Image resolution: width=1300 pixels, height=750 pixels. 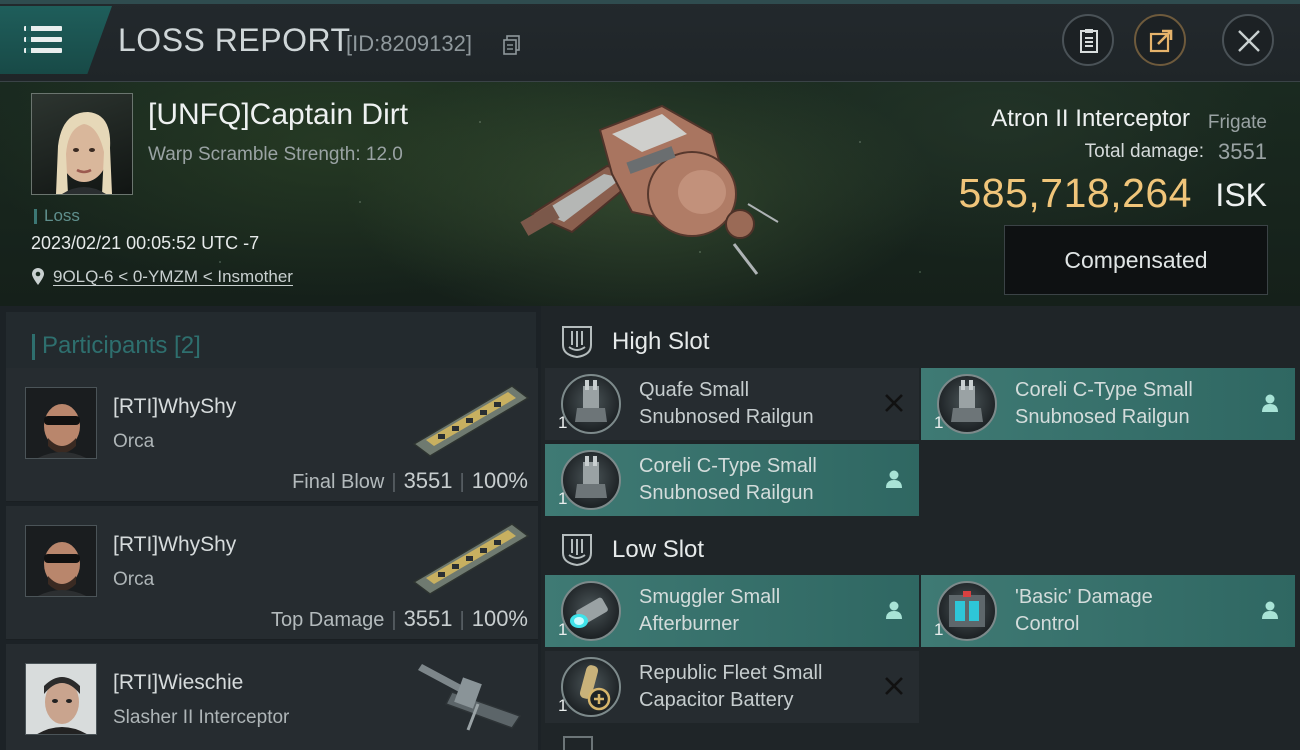 I want to click on module-name: Republic Fleet Small Capacitor Battery, so click(x=754, y=687).